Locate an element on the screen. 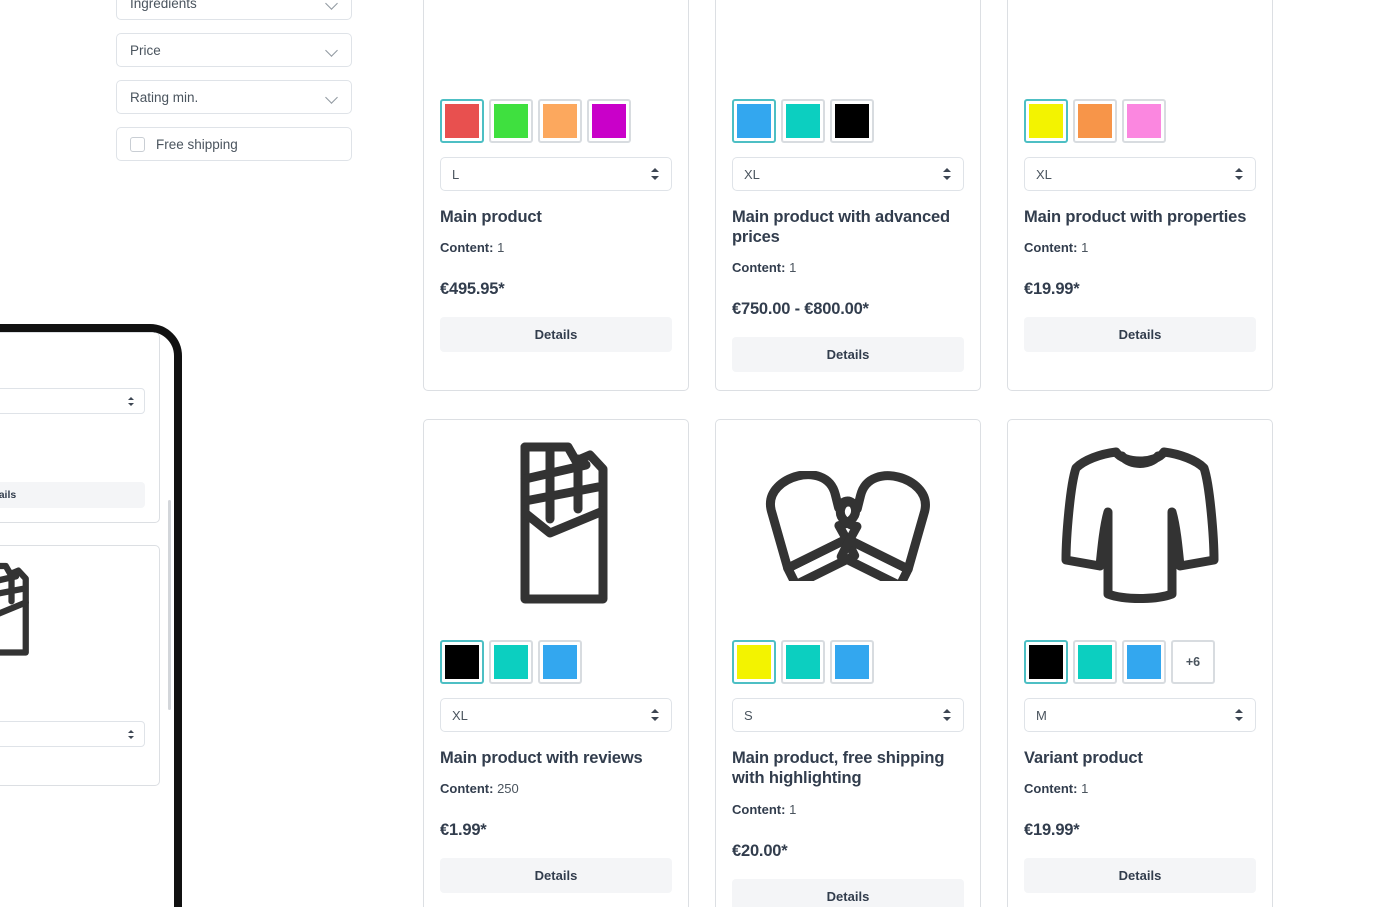 This screenshot has width=1392, height=907. mittens-icon is located at coordinates (847, 526).